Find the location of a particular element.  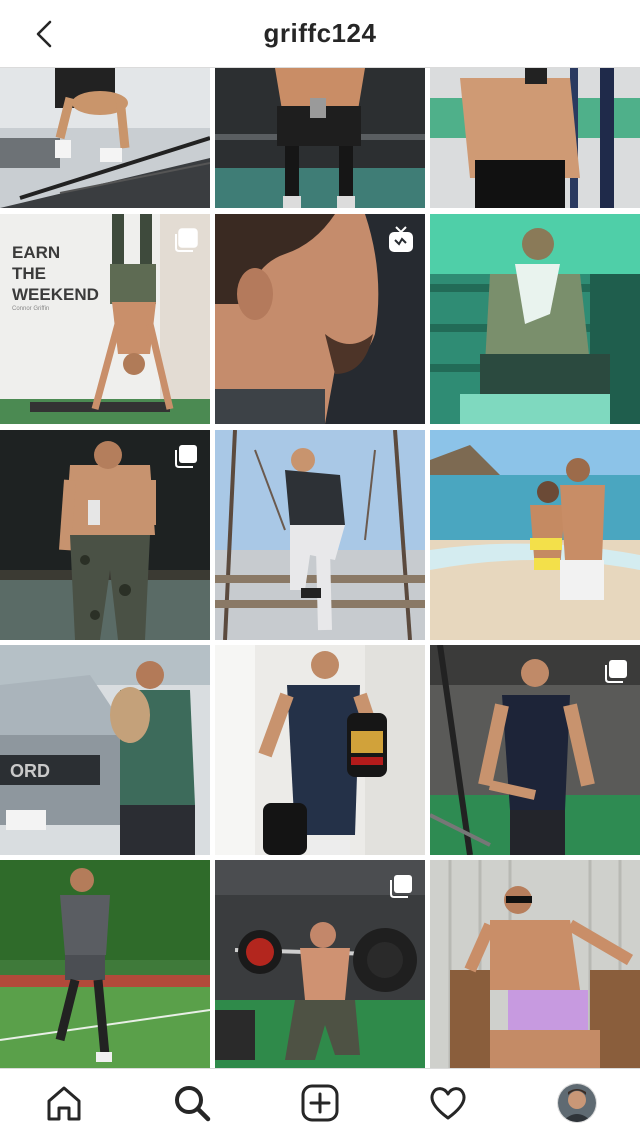

top-header: griffc124 is located at coordinates (320, 34).